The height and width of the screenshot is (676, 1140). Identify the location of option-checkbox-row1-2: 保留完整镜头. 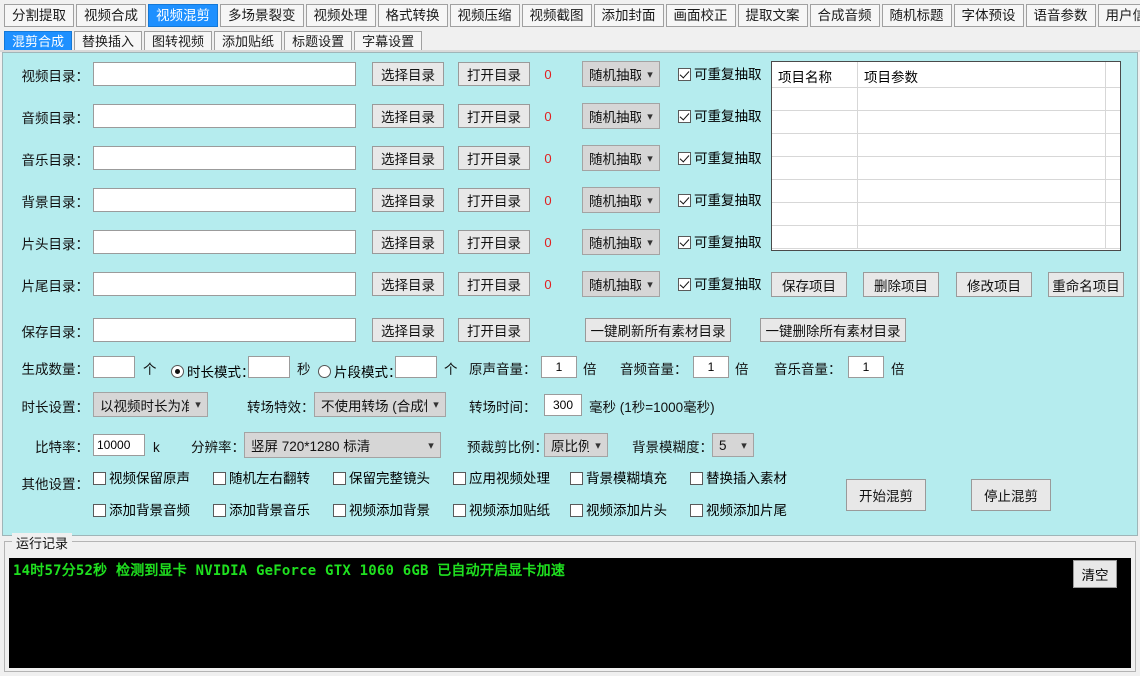
(381, 478).